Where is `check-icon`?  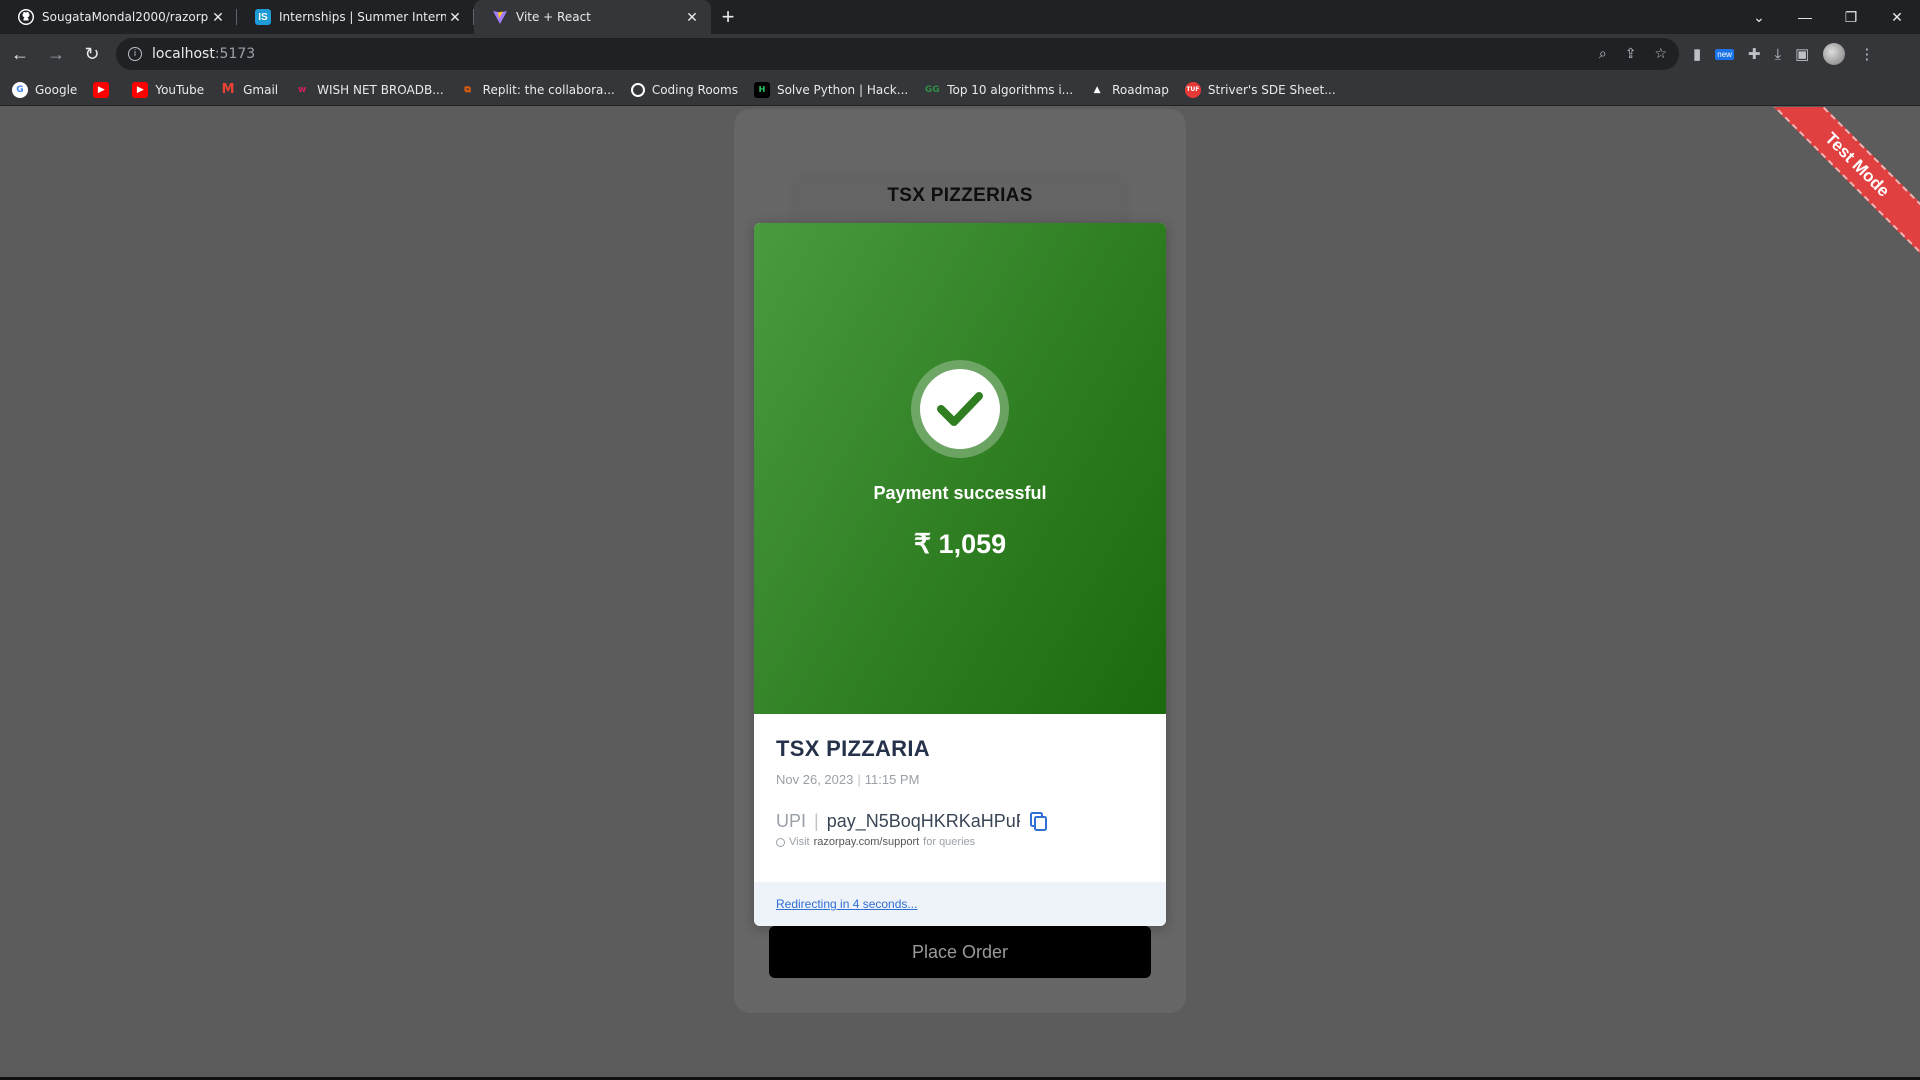
check-icon is located at coordinates (960, 409).